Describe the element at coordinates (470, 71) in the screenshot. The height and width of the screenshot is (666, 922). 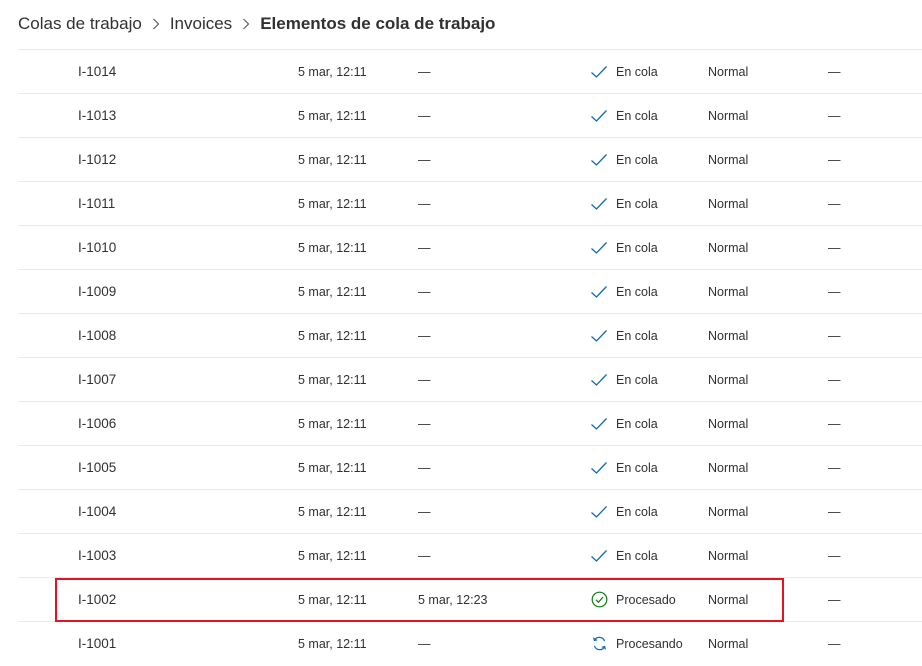
I see `table-row-i-1014: I-1014 5 mar, 12:11 — En cola Normal —` at that location.